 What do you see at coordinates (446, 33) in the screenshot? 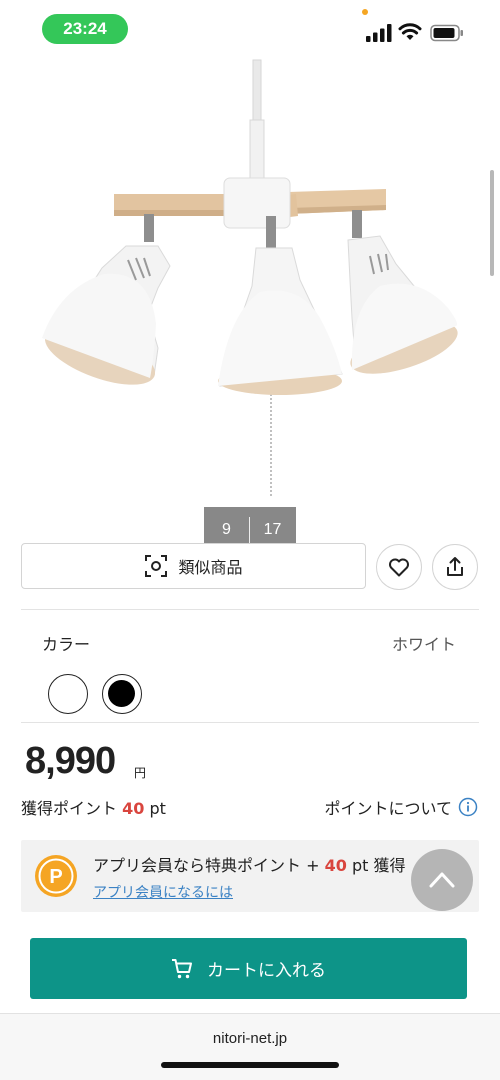
I see `battery-icon` at bounding box center [446, 33].